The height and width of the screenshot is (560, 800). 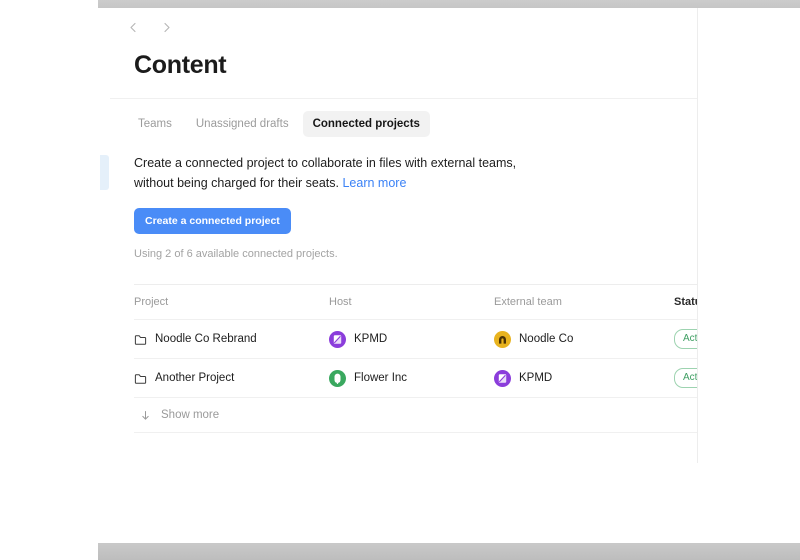 I want to click on cell-project: Noodle Co Rebrand, so click(x=231, y=339).